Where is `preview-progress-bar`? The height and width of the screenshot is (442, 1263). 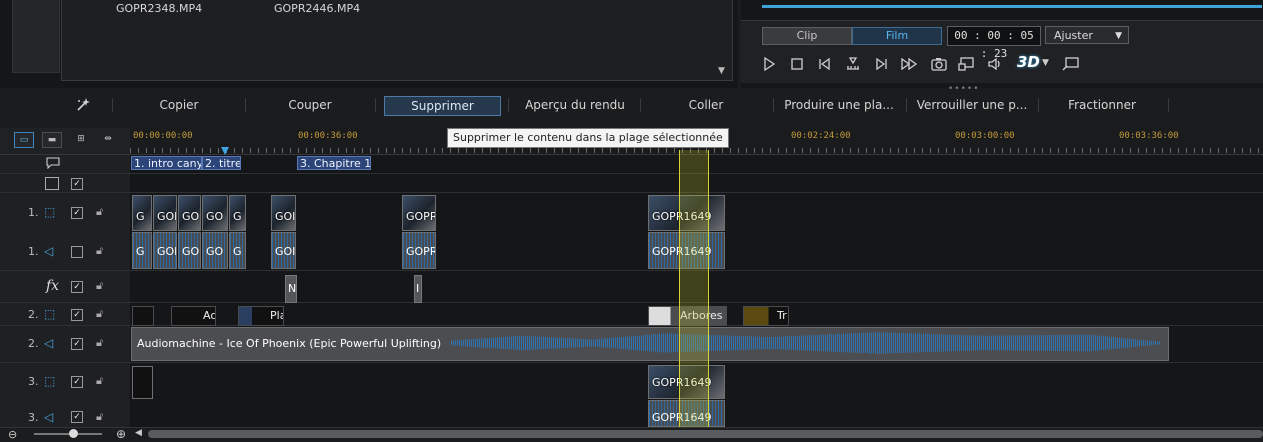 preview-progress-bar is located at coordinates (1012, 6).